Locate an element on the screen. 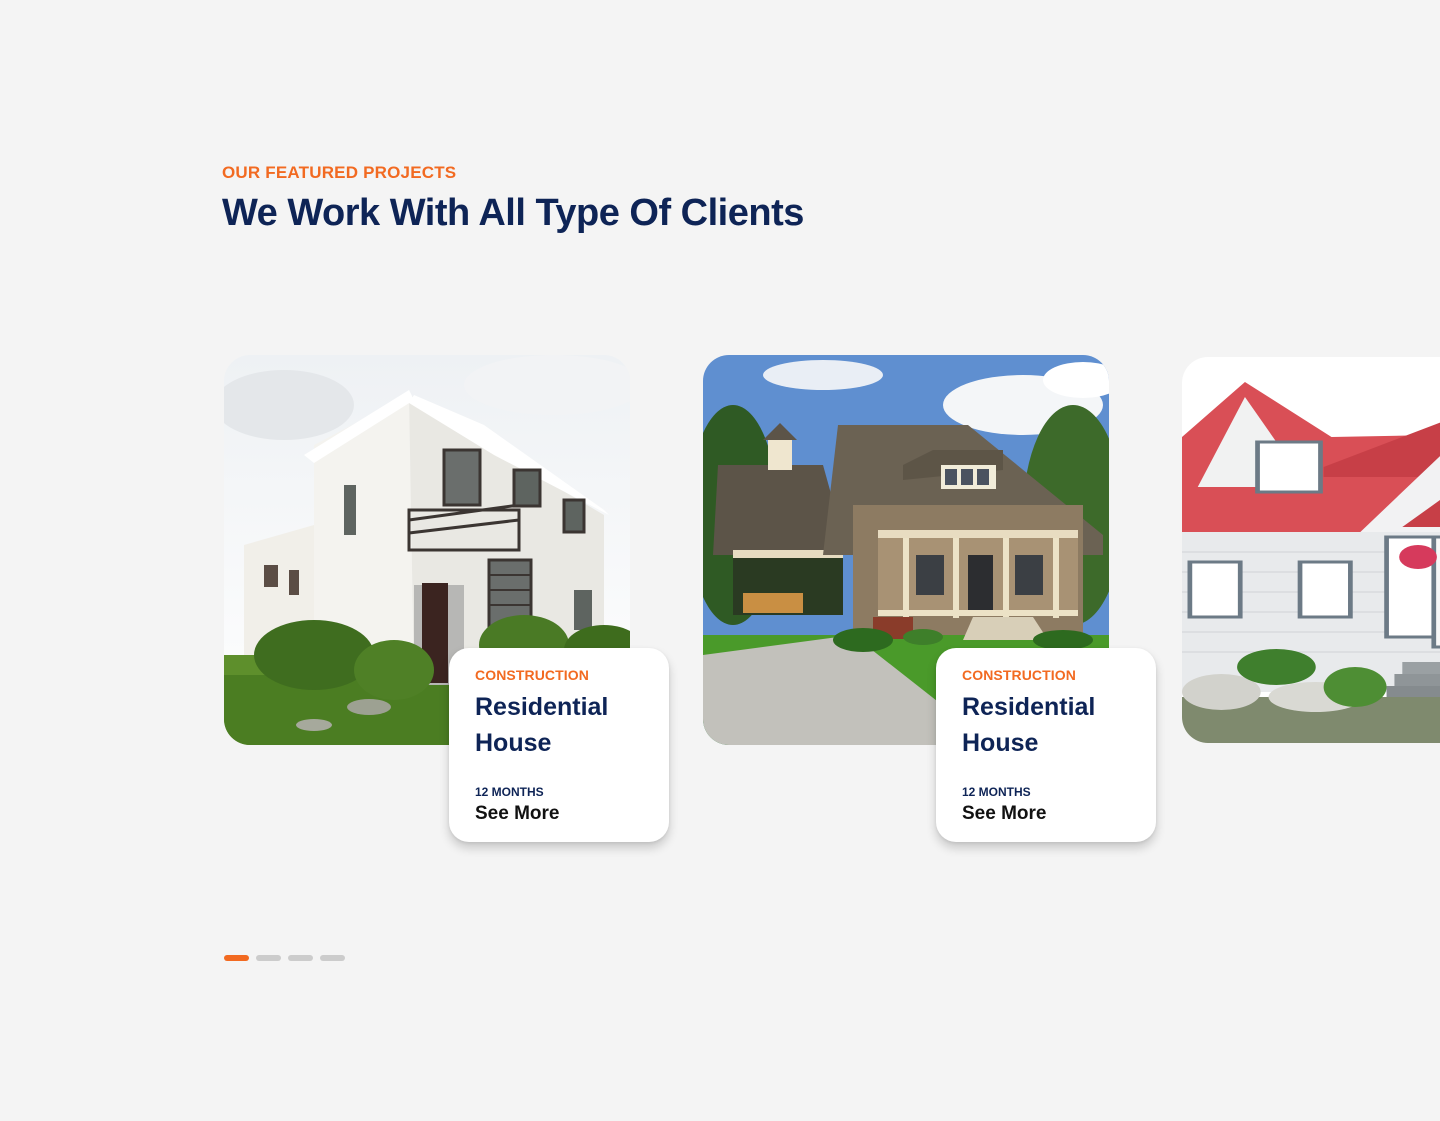 The width and height of the screenshot is (1440, 1121). project-image-cottage is located at coordinates (1311, 550).